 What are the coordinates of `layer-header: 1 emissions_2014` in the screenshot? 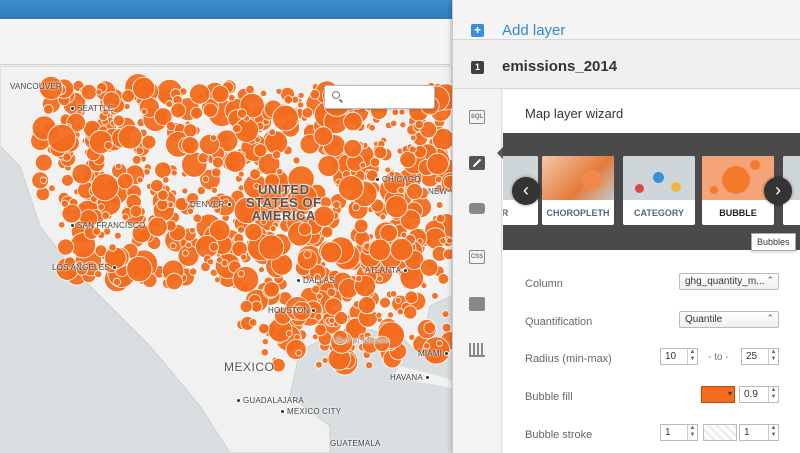 It's located at (626, 64).